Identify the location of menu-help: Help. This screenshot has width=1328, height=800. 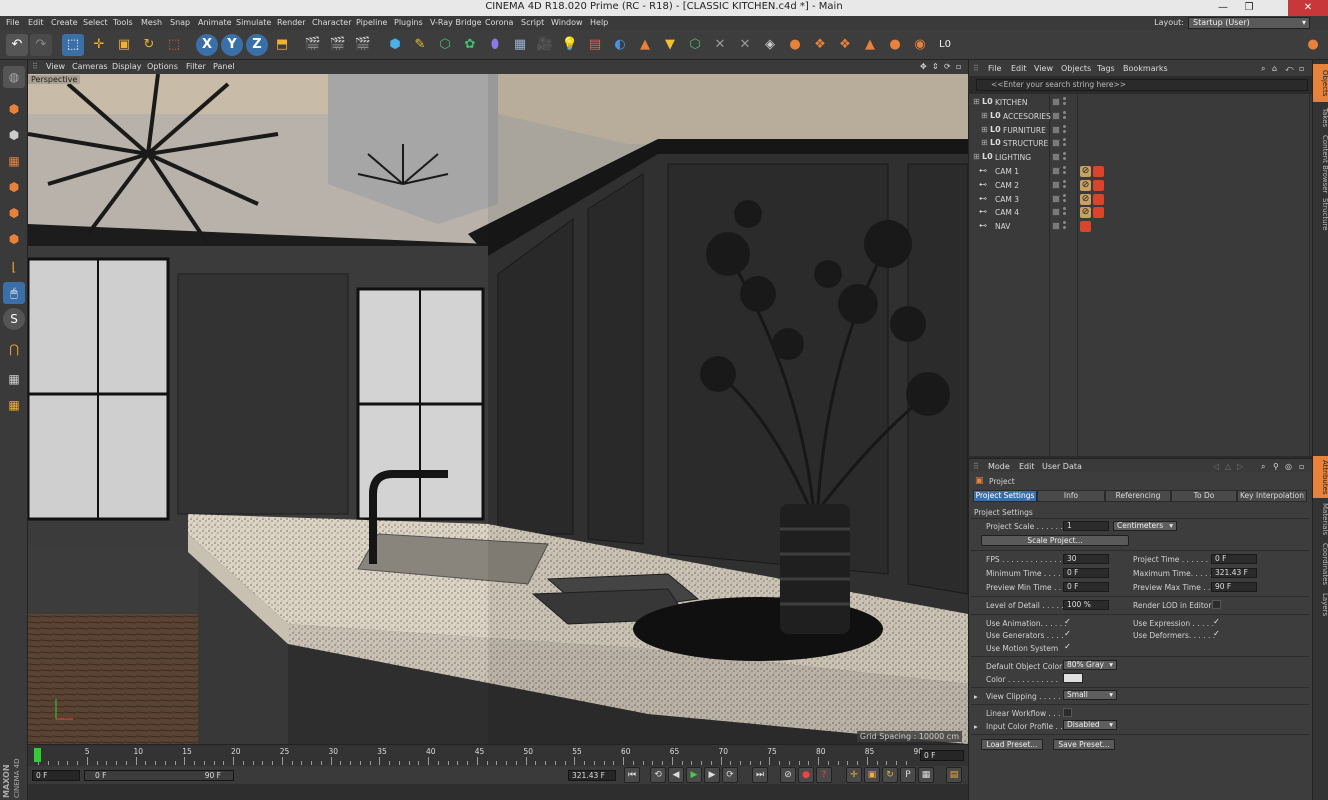
(599, 22).